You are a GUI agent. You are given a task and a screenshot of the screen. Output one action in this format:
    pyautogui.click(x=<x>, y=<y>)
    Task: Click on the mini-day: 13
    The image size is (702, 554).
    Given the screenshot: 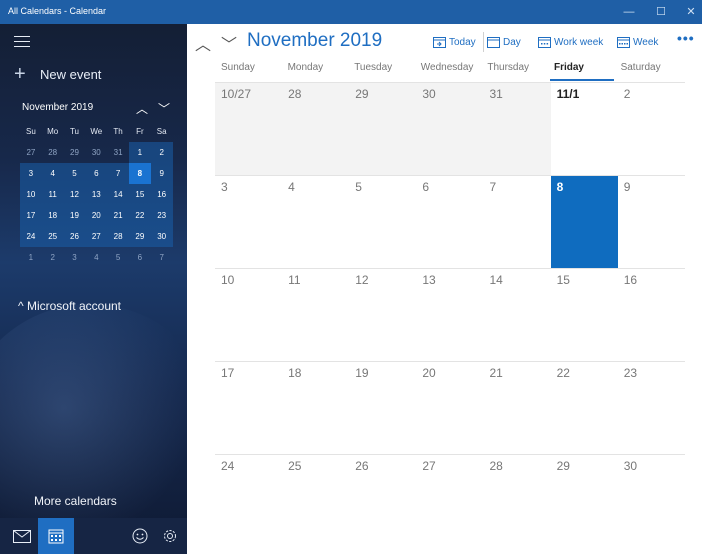 What is the action you would take?
    pyautogui.click(x=96, y=194)
    